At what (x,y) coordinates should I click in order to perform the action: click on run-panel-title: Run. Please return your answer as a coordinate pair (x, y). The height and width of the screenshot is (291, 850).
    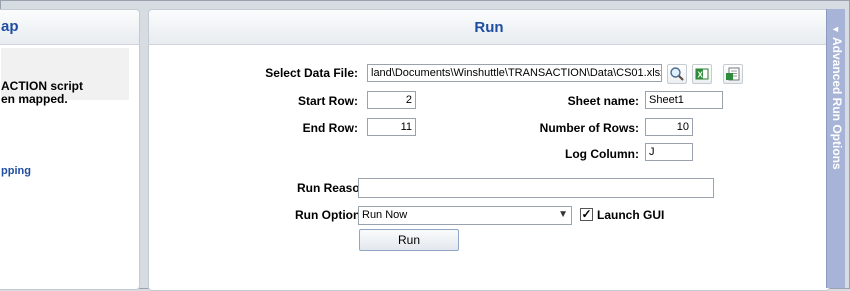
    Looking at the image, I should click on (489, 27).